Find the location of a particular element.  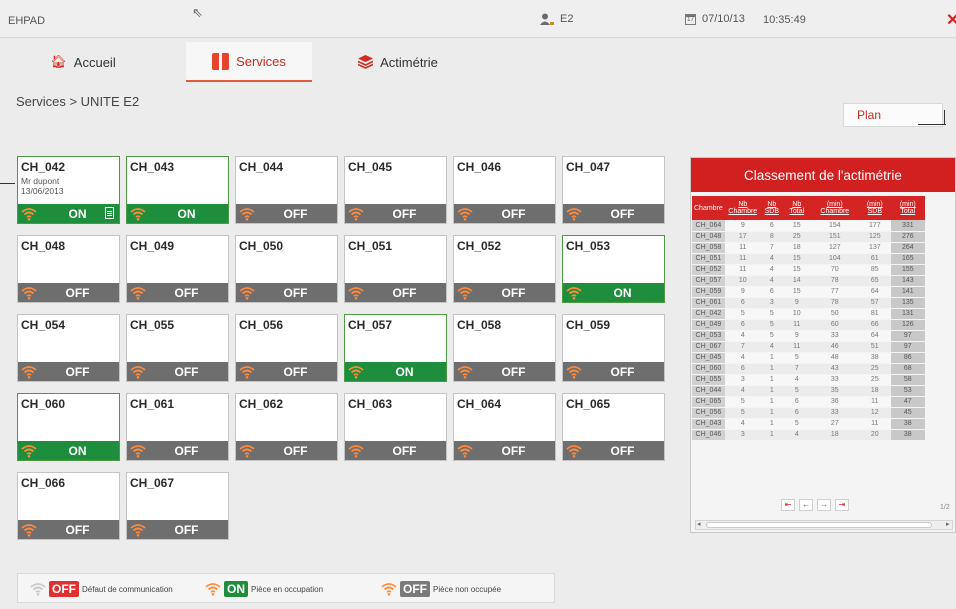

table-cell: 33 is located at coordinates (834, 380).